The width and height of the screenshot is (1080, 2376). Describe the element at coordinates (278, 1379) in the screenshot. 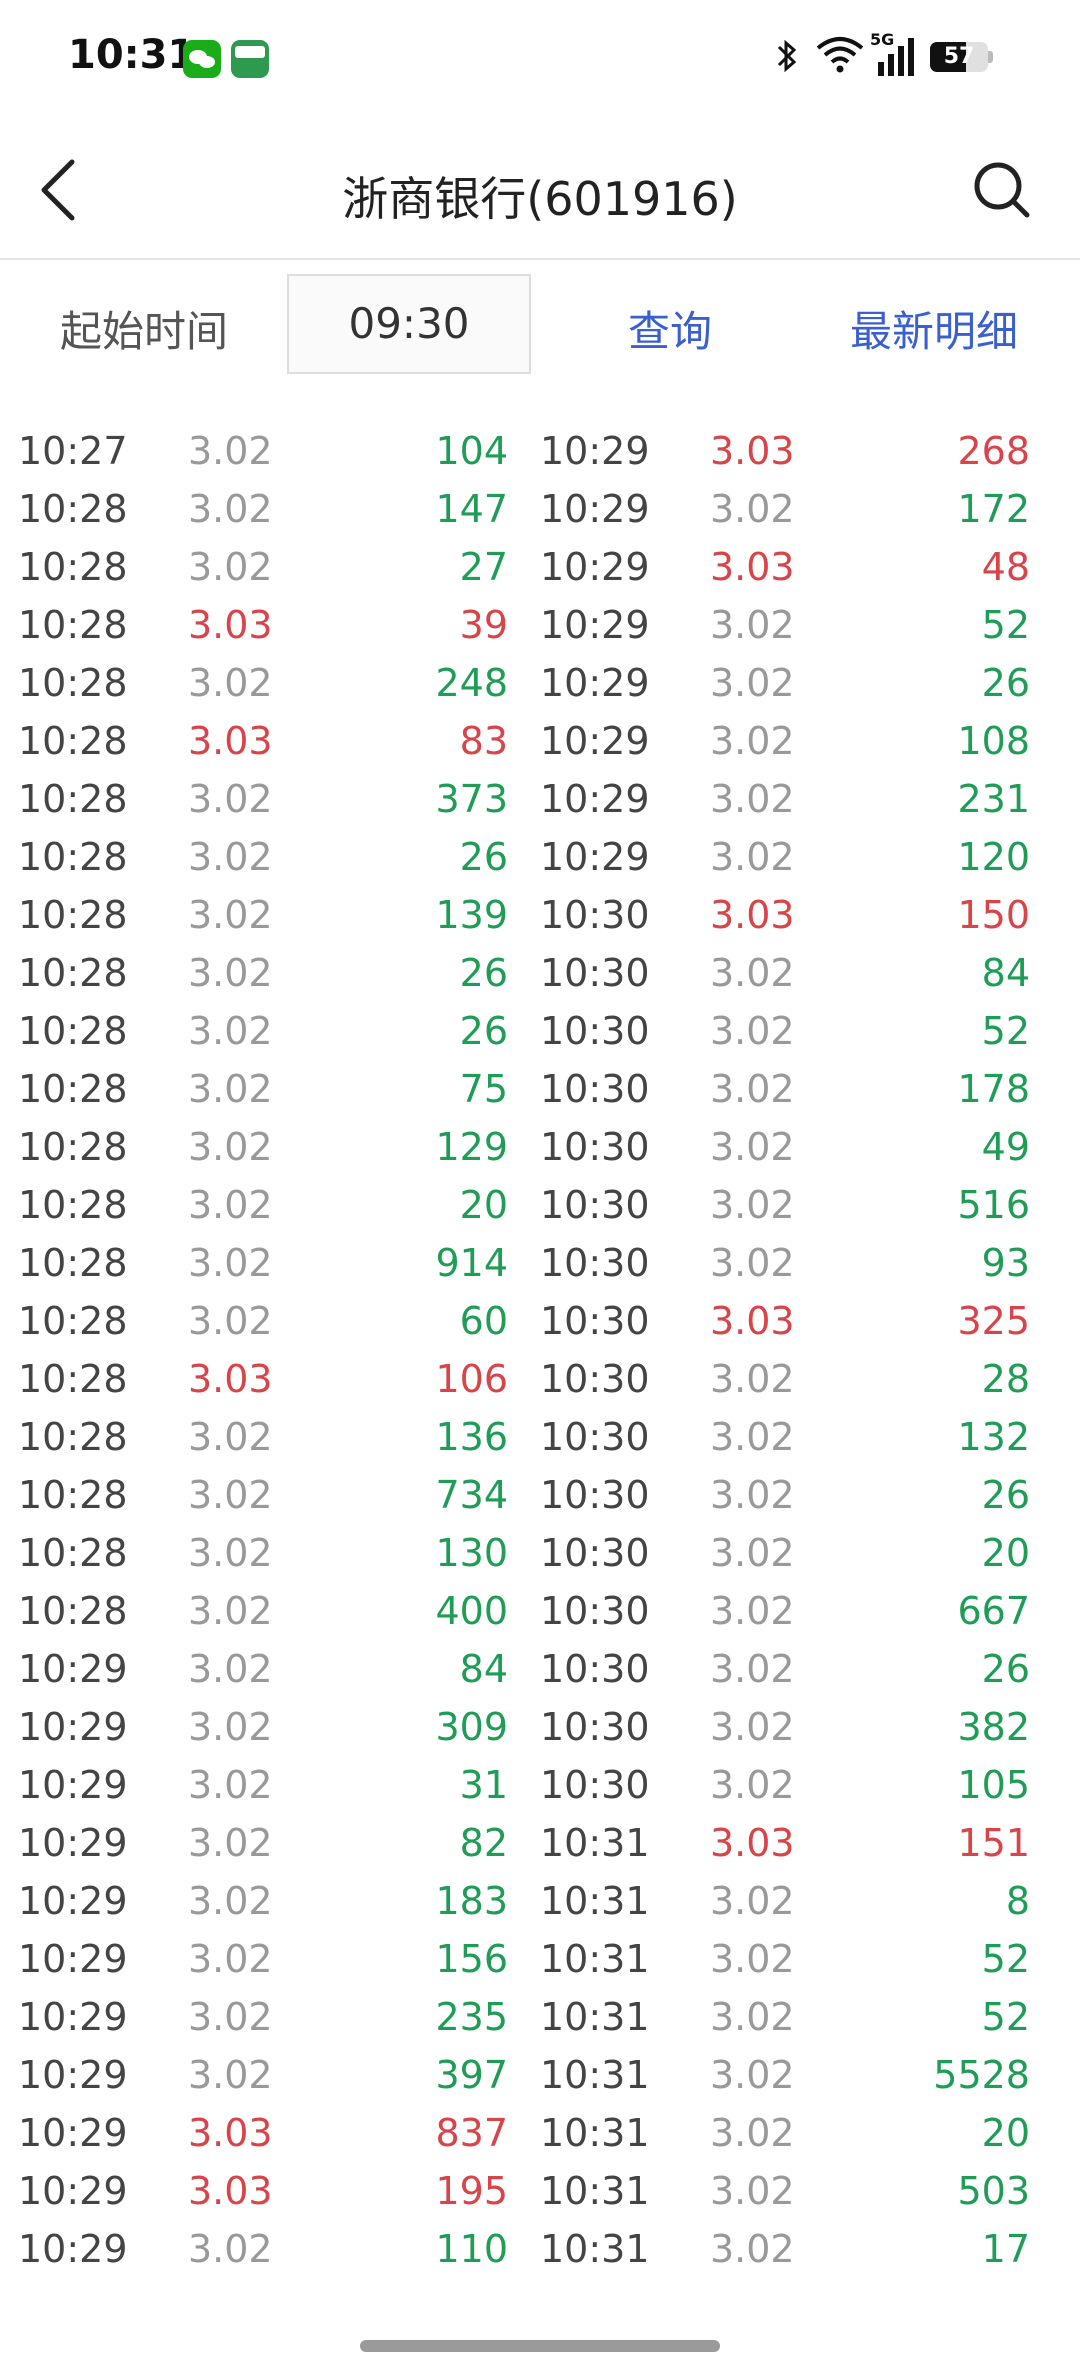

I see `trade-row: 10:28 3.03 106` at that location.